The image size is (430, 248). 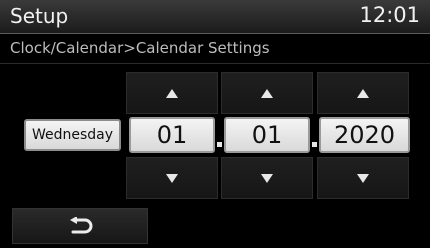 I want to click on divider, so click(x=215, y=63).